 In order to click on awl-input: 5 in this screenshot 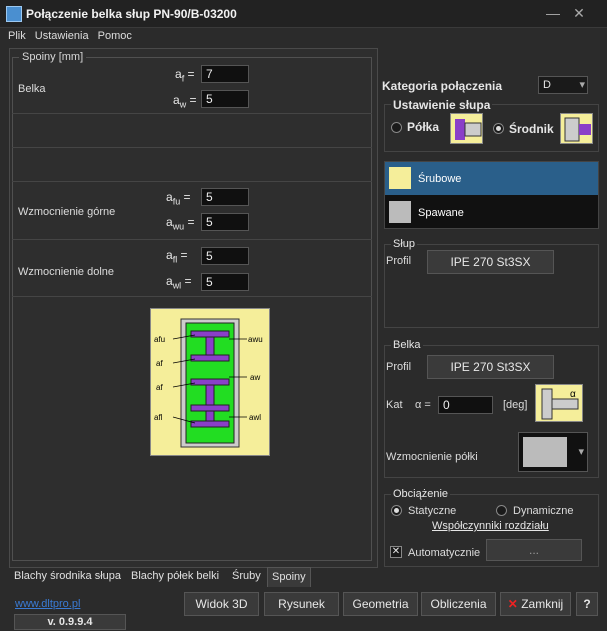, I will do `click(225, 282)`.